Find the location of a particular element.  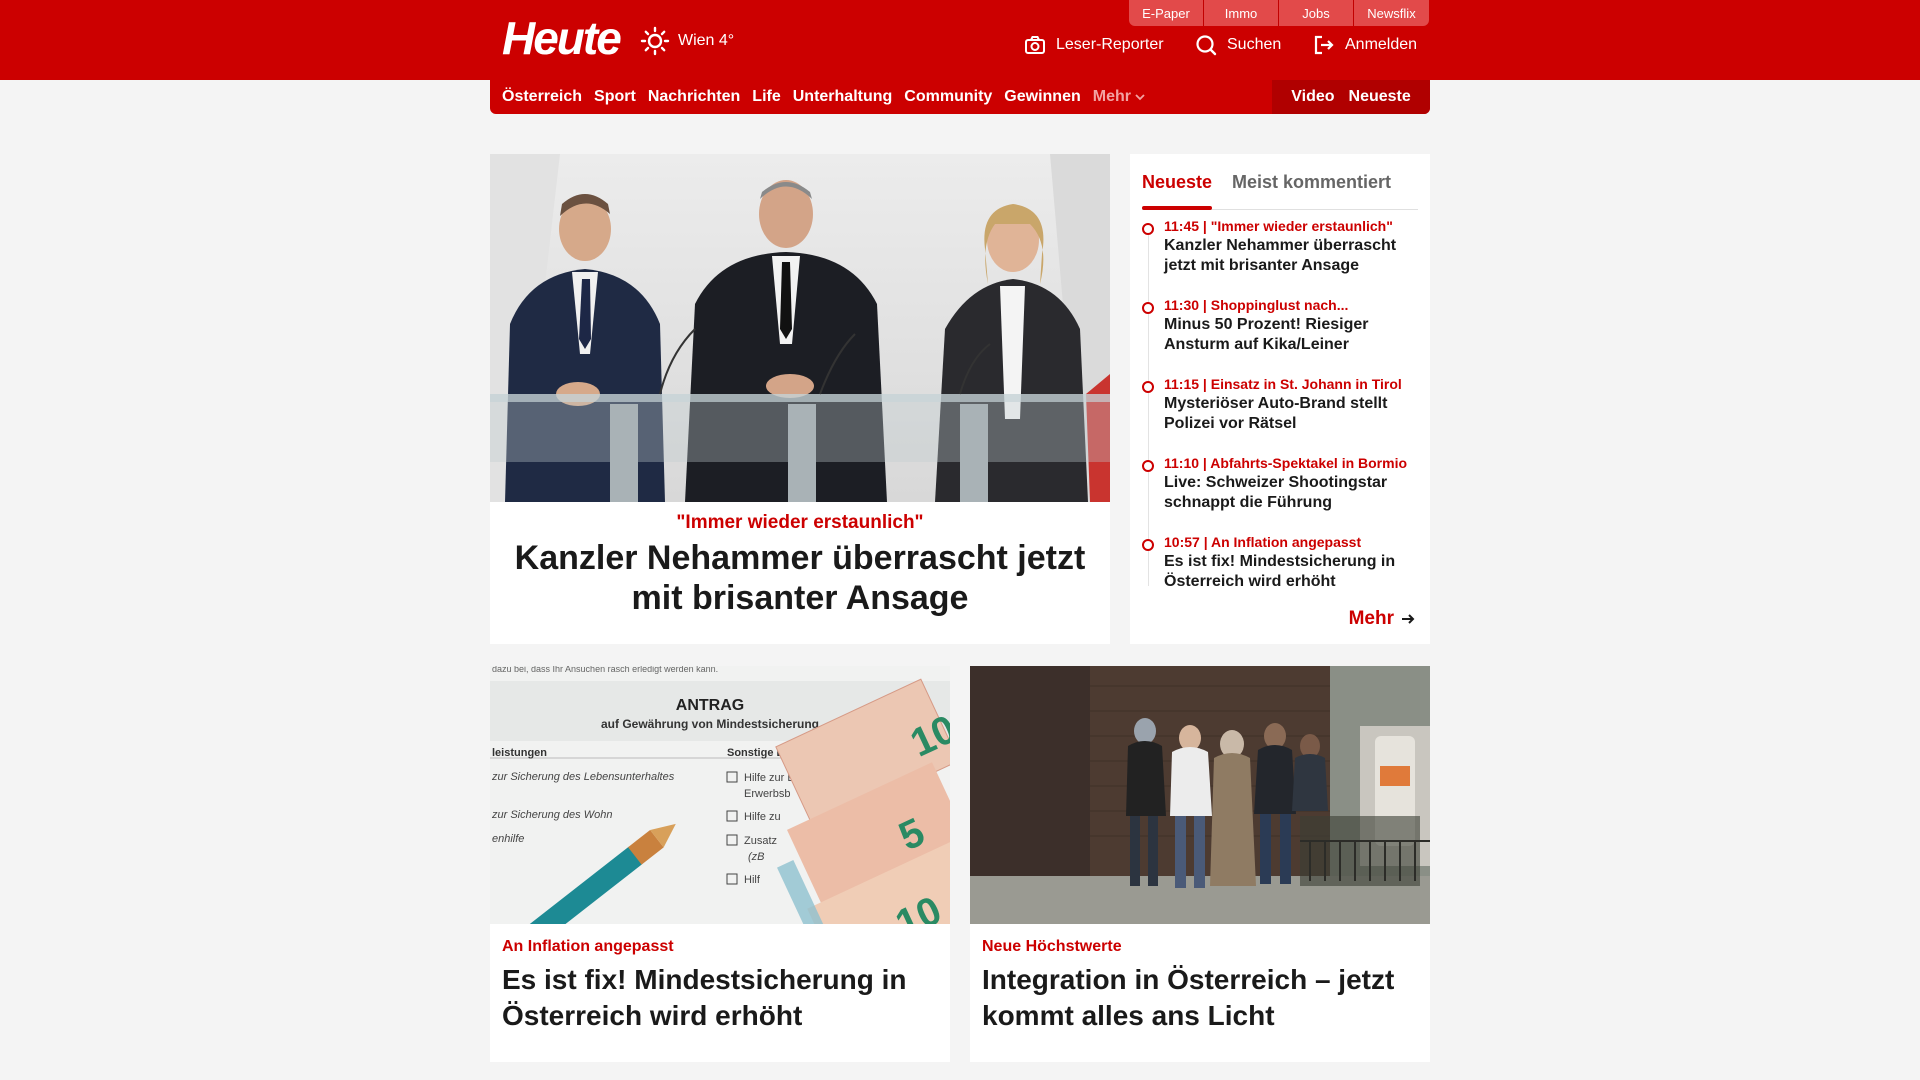

timeline-meta: 10:57 | An Inflation angepasst is located at coordinates (1263, 542).